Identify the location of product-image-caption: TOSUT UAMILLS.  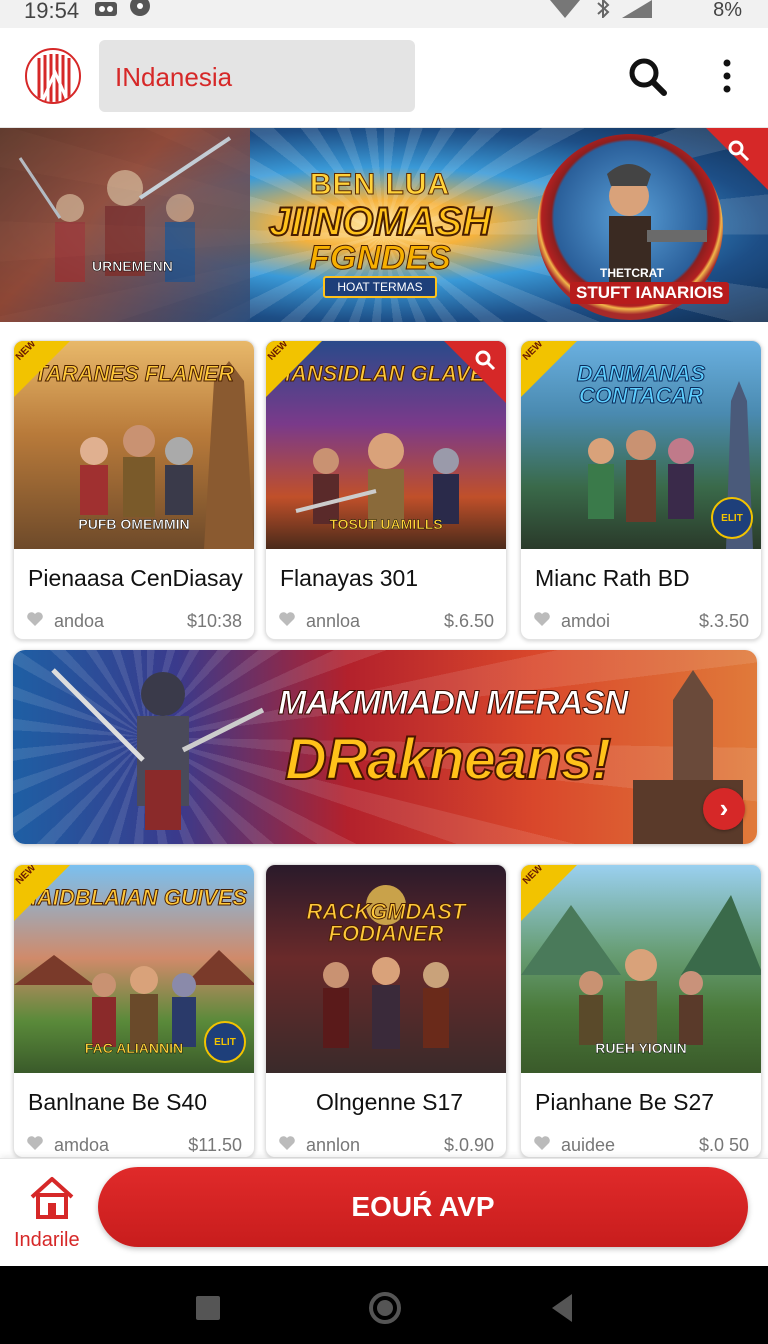
(386, 524).